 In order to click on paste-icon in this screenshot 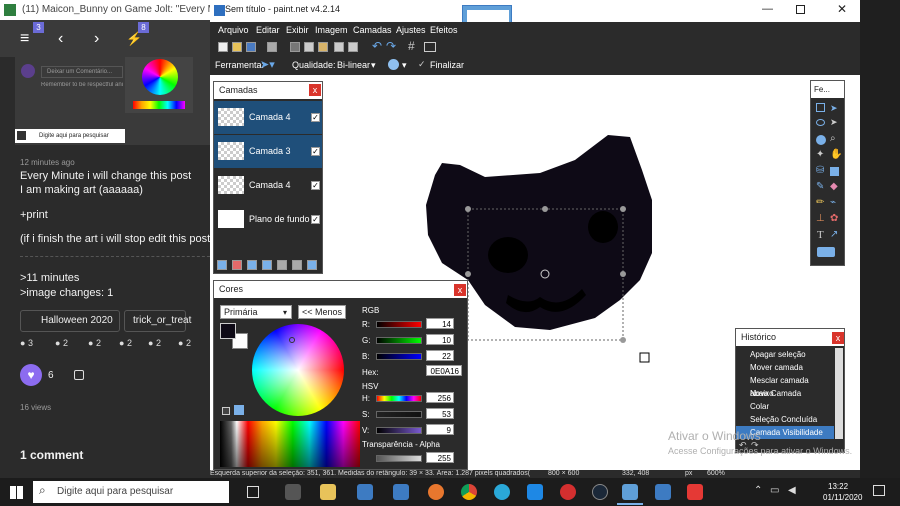, I will do `click(323, 47)`.